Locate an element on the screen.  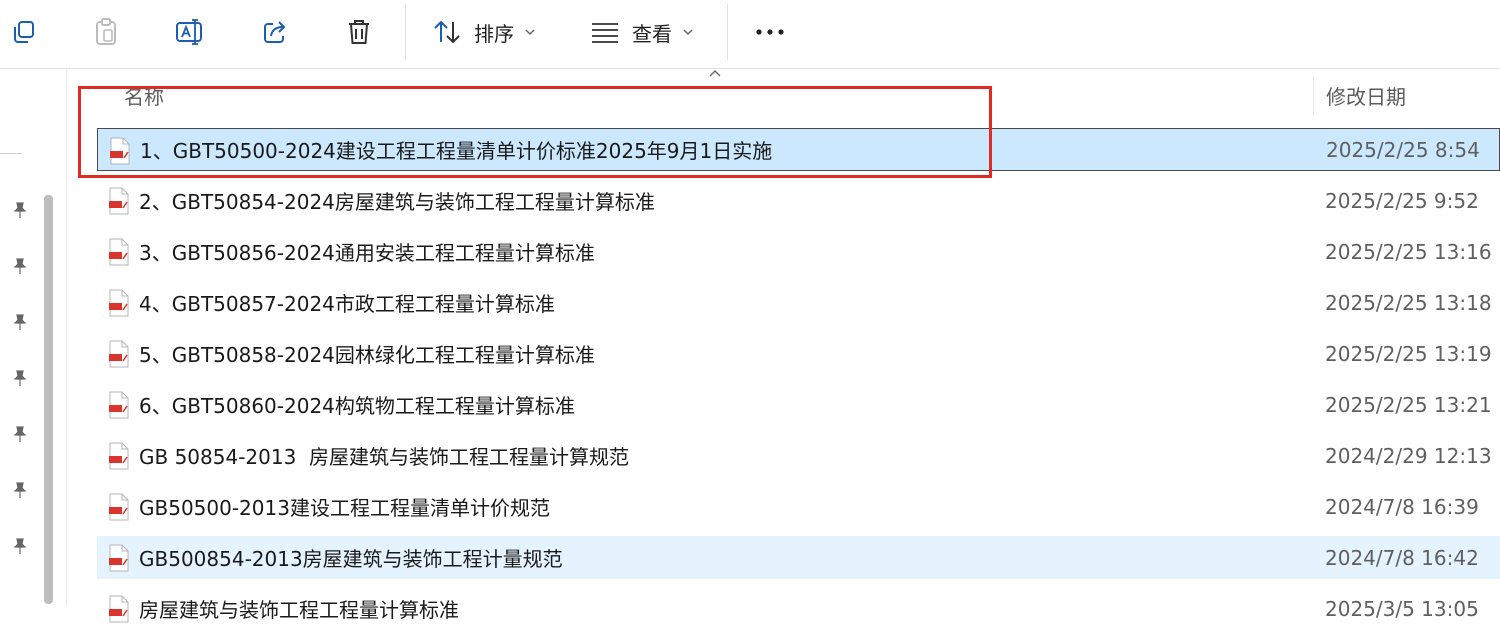
file-modified: 2025/2/25 13:16 is located at coordinates (1408, 251).